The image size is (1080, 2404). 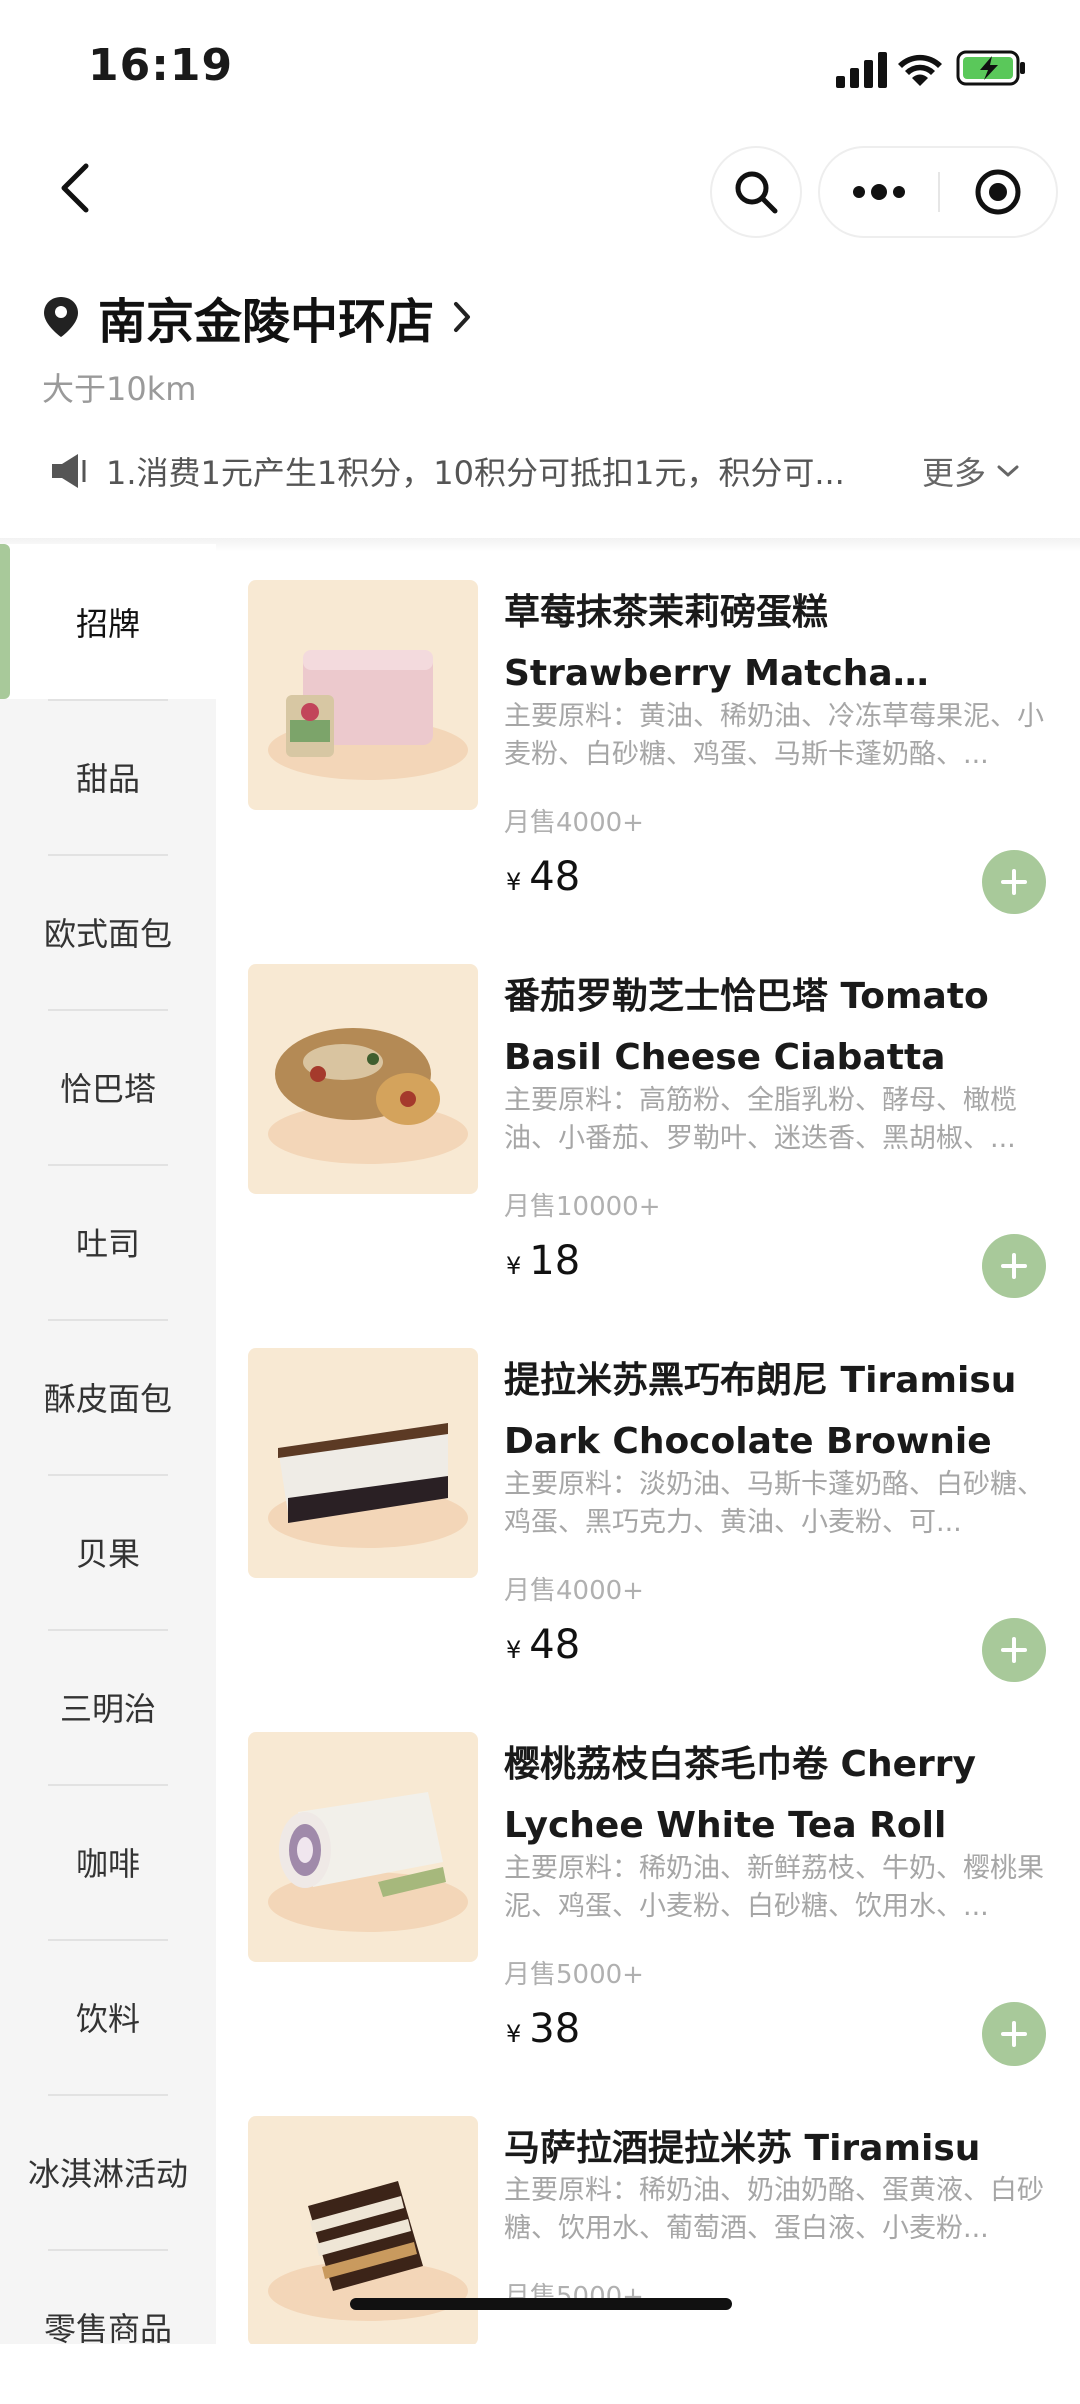 I want to click on category-label: 三明治, so click(x=107, y=1708).